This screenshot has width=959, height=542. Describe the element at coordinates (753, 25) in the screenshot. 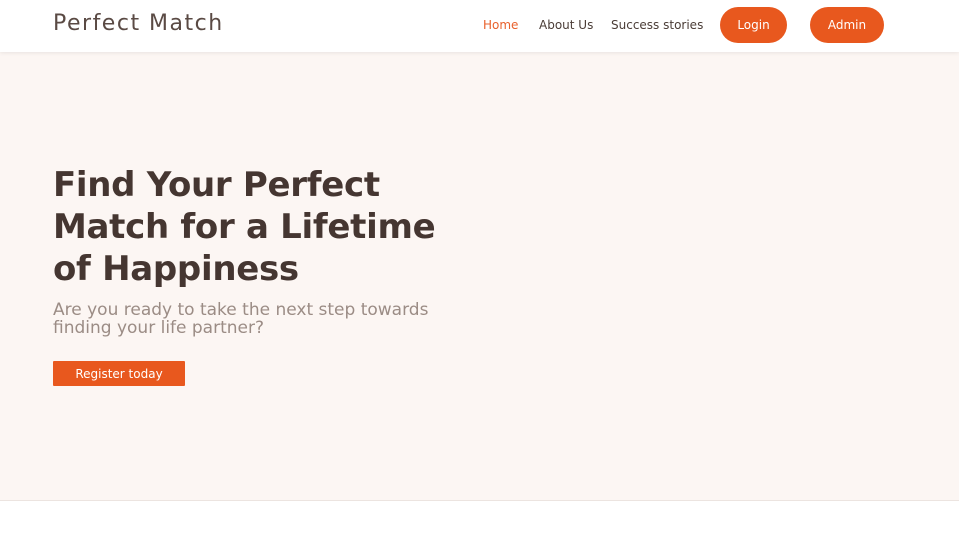

I see `login-button: Login` at that location.